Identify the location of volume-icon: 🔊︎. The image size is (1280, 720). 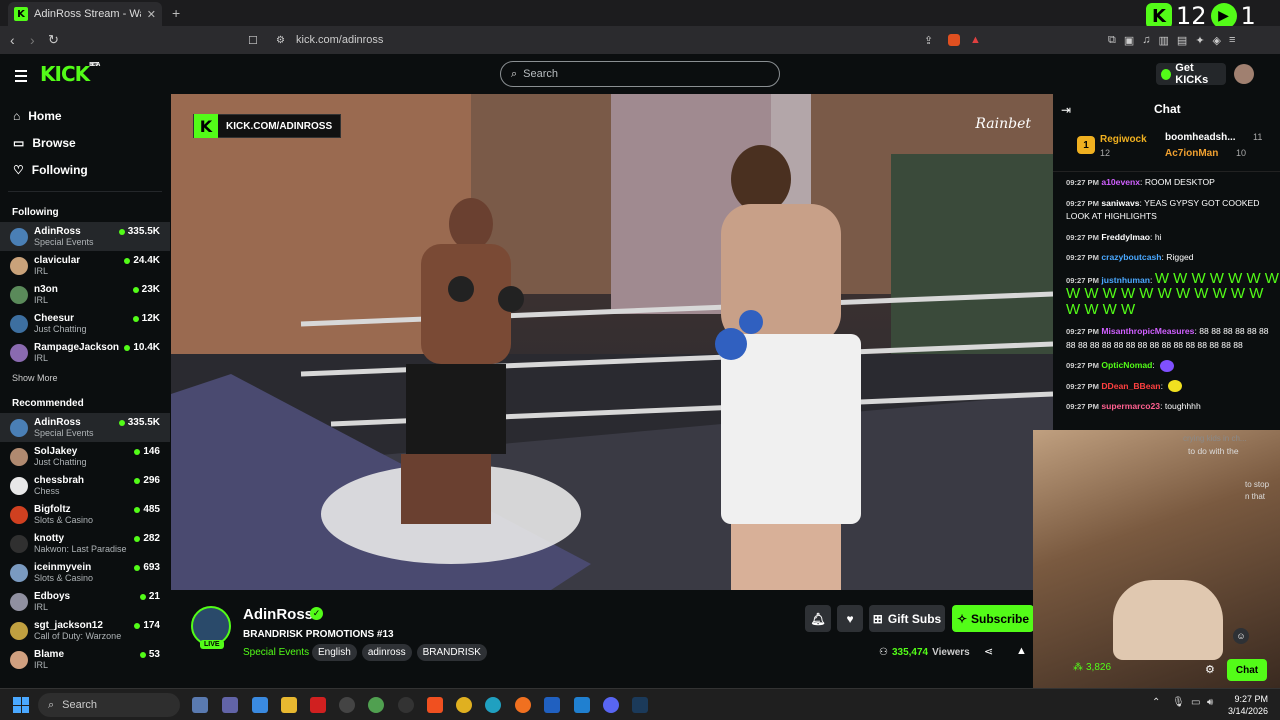
(1210, 702).